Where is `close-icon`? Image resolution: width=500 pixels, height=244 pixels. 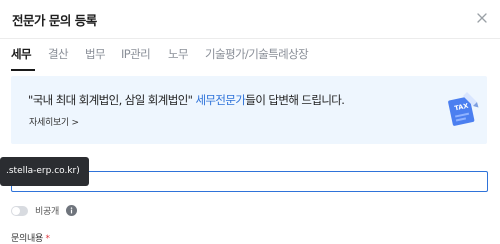
close-icon is located at coordinates (482, 18).